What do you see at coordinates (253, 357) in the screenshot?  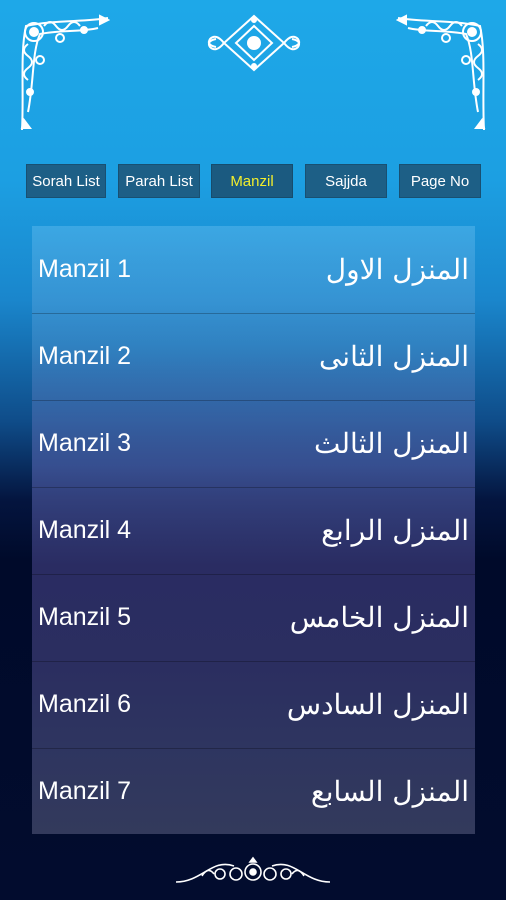 I see `list-item: Manzil 2 المنزل الثانی` at bounding box center [253, 357].